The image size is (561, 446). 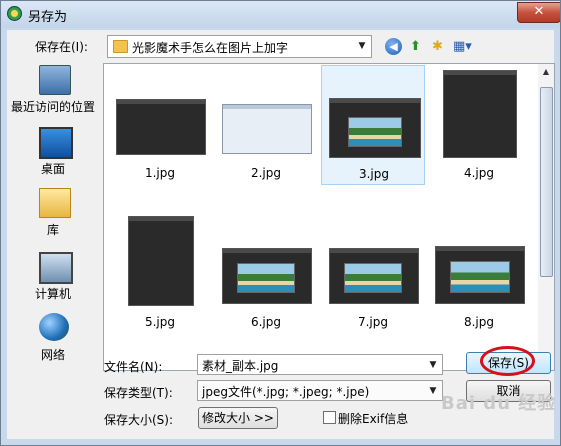 What do you see at coordinates (462, 46) in the screenshot?
I see `views-menu-icon: ▦▾` at bounding box center [462, 46].